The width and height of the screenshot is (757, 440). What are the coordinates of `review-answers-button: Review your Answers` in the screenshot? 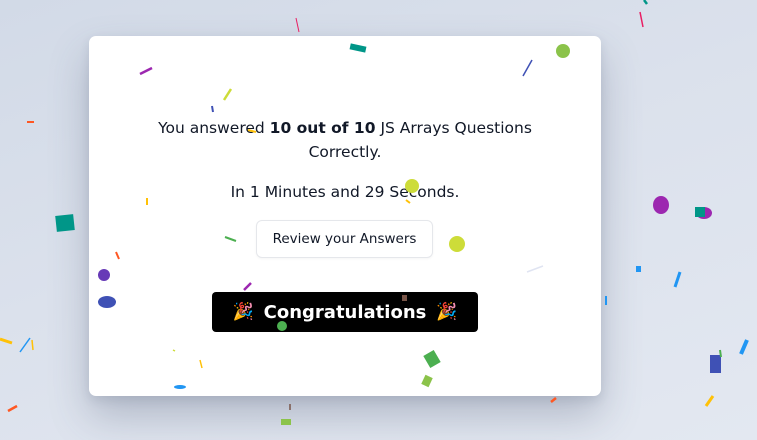 It's located at (344, 239).